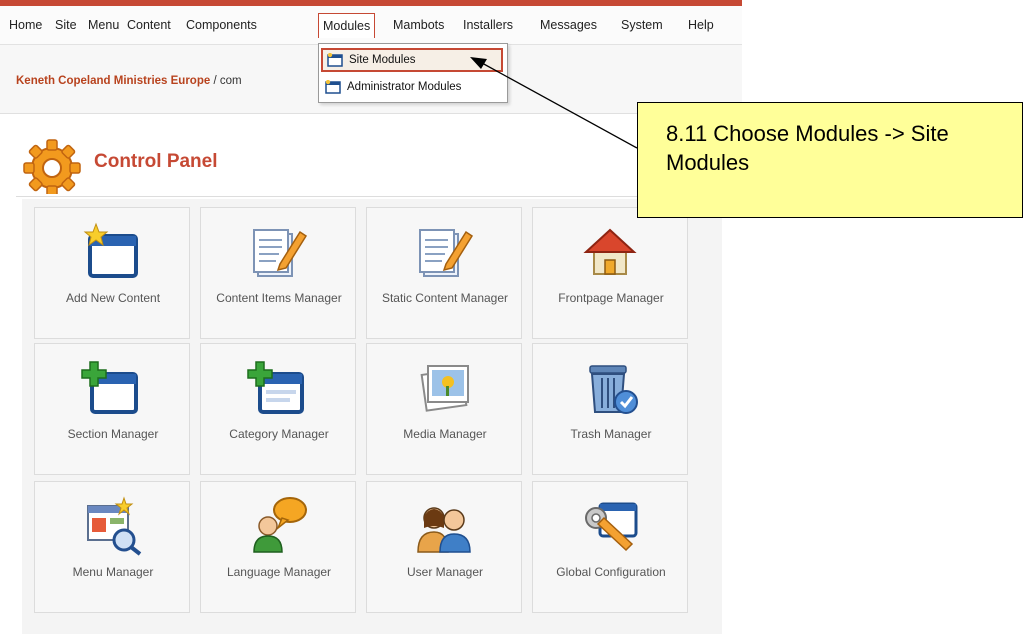 This screenshot has width=1024, height=634. Describe the element at coordinates (25, 25) in the screenshot. I see `menu-home: Home` at that location.